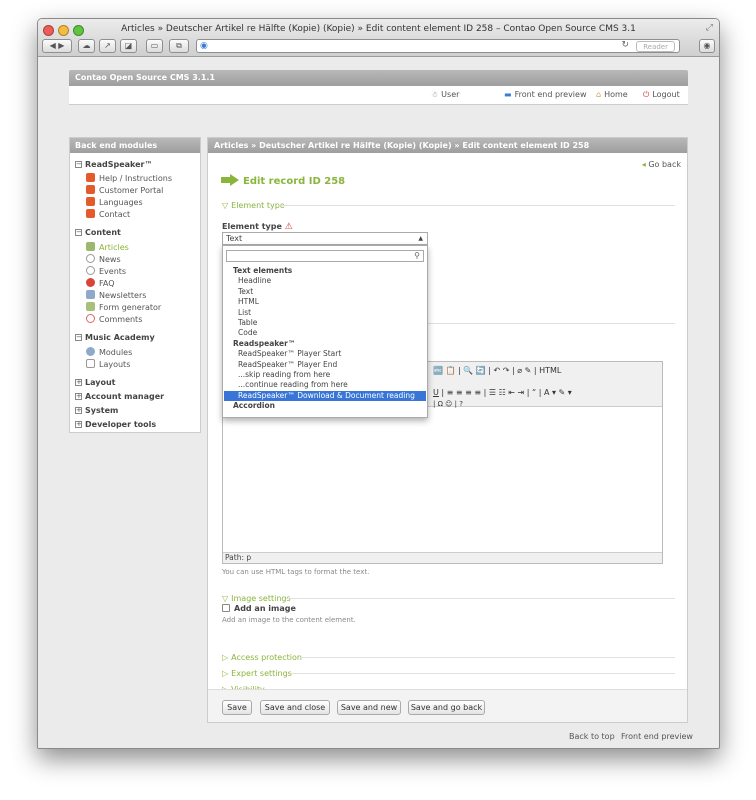 The image size is (756, 800). I want to click on sidebar-group-system: + System, so click(96, 410).